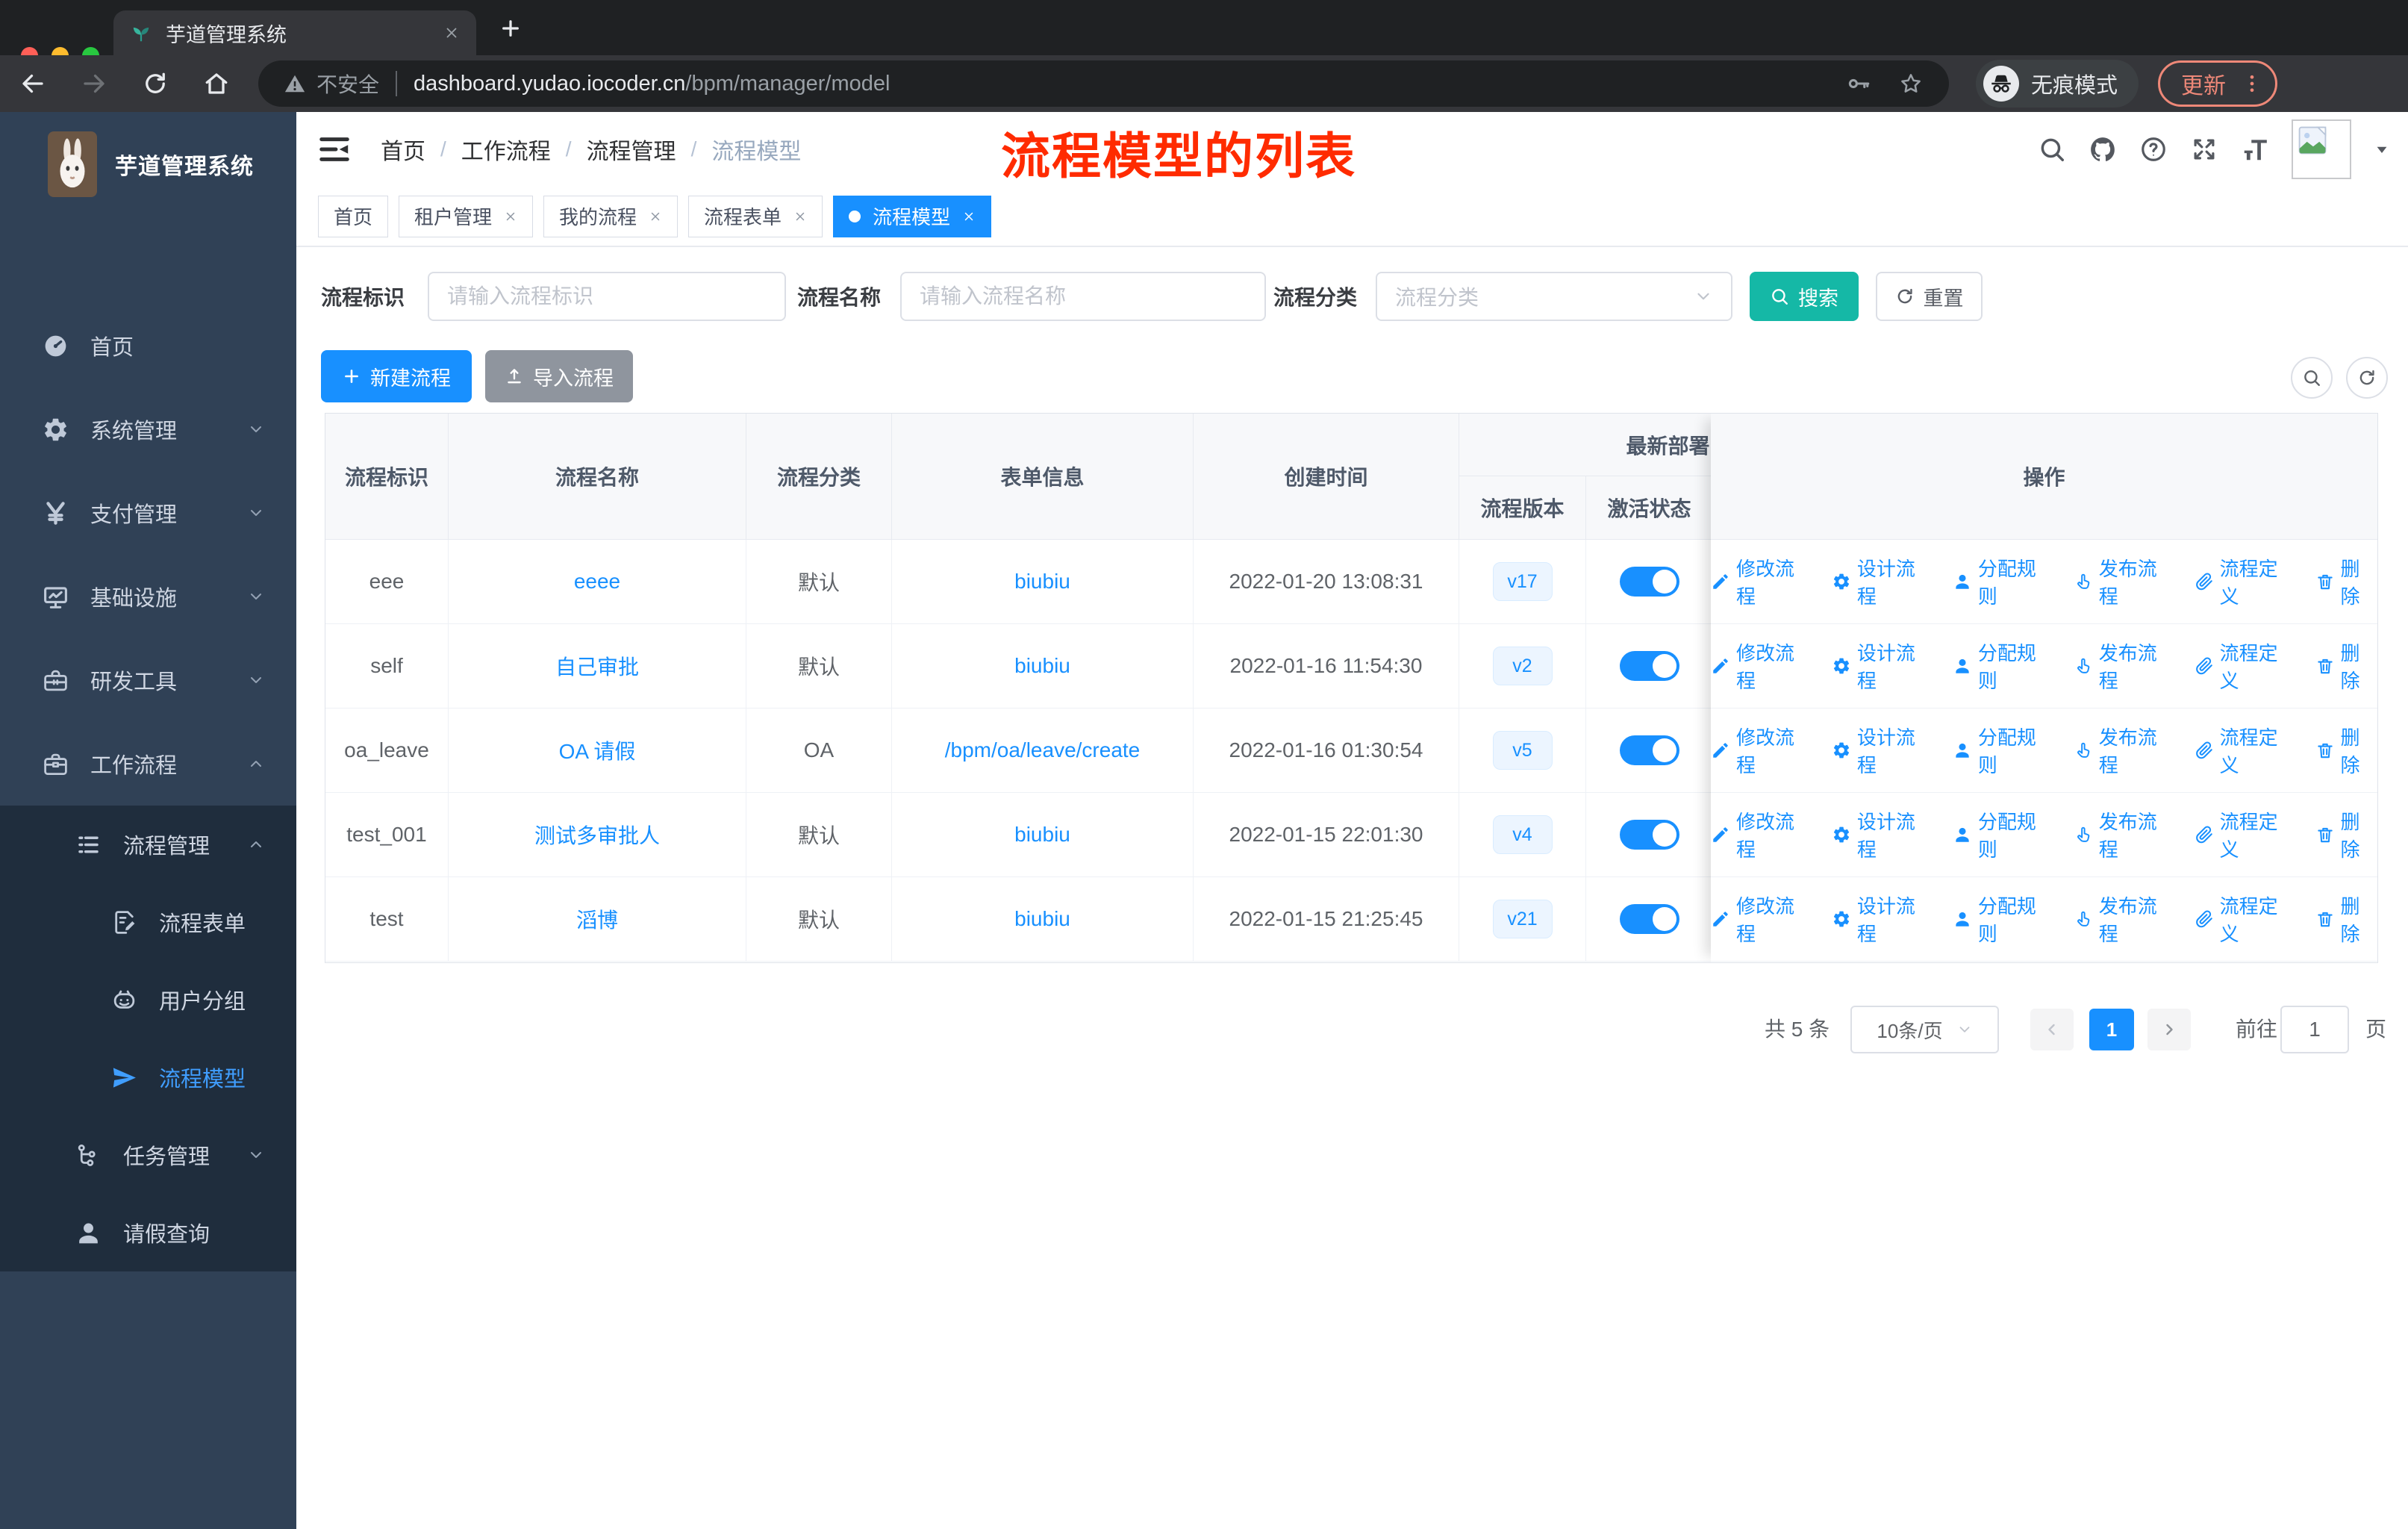 The image size is (2408, 1529). Describe the element at coordinates (2367, 378) in the screenshot. I see `refresh-table-button` at that location.